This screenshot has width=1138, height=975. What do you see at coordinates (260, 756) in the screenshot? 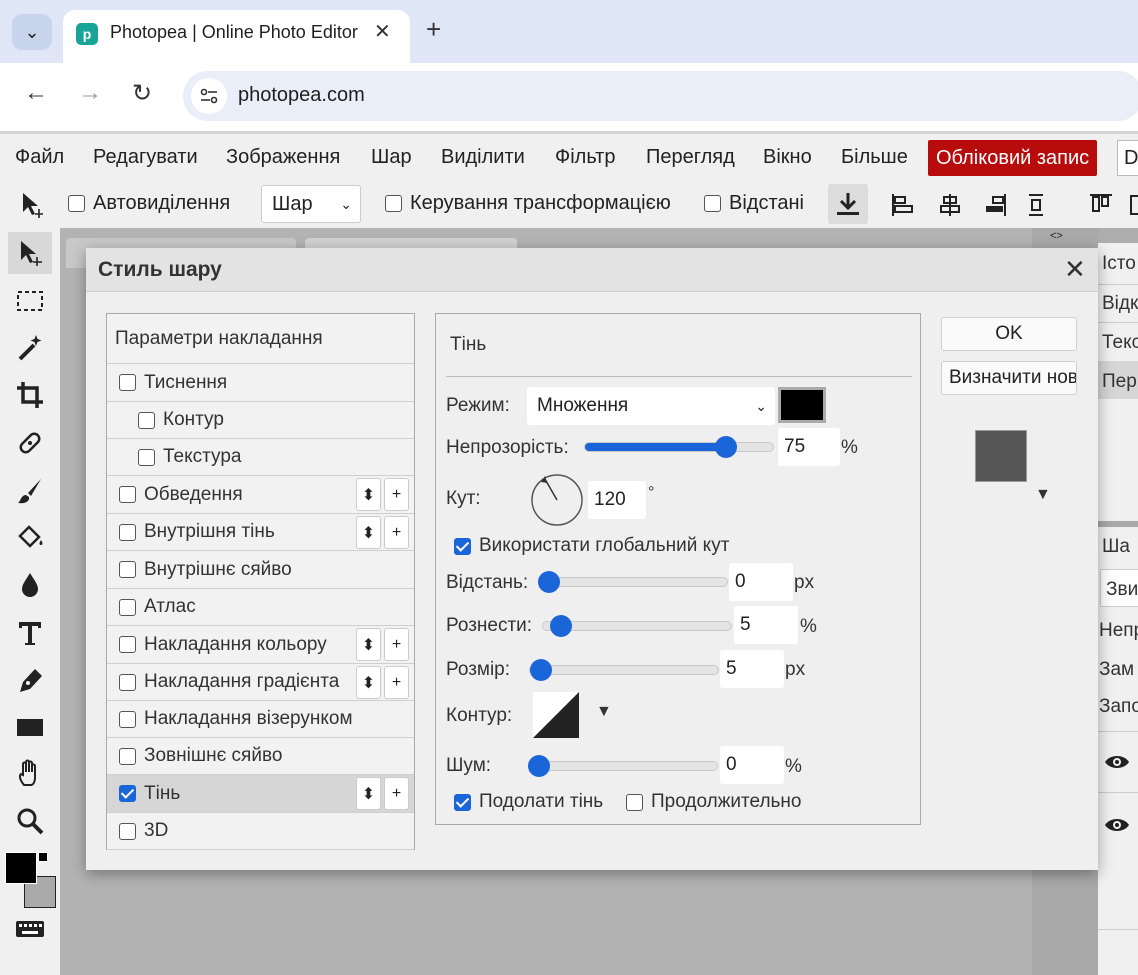
I see `effect-row: Зовнішнє сяйво` at bounding box center [260, 756].